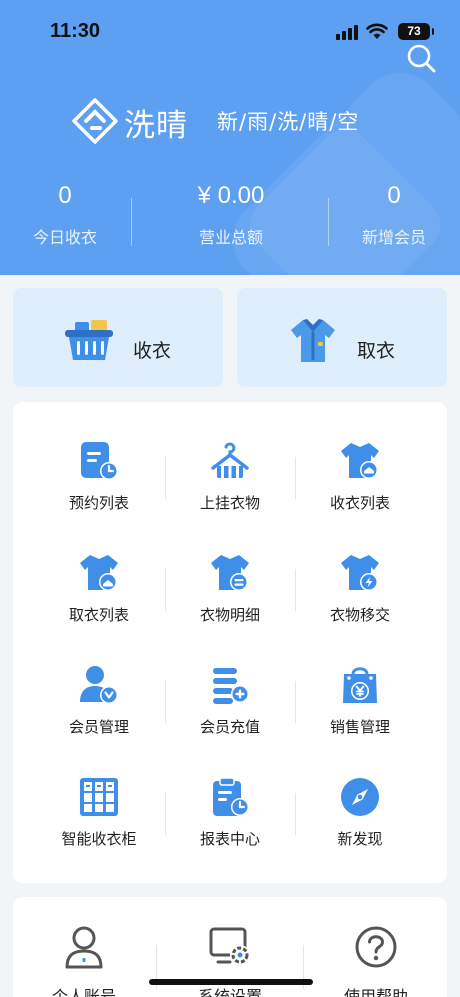  Describe the element at coordinates (230, 30) in the screenshot. I see `status-bar: 11:30 73` at that location.